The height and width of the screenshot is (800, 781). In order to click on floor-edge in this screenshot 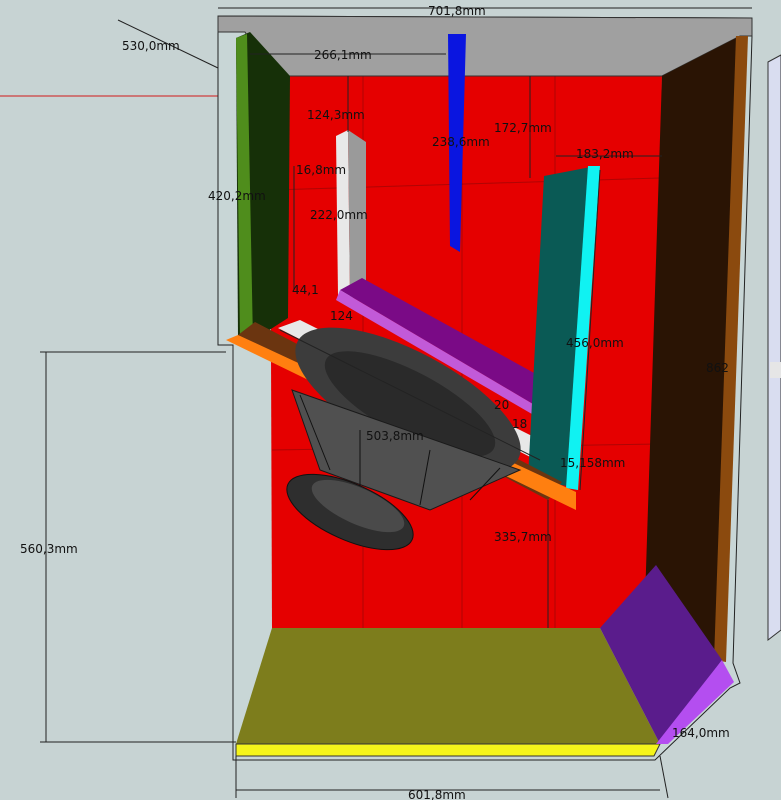, I will do `click(448, 750)`.